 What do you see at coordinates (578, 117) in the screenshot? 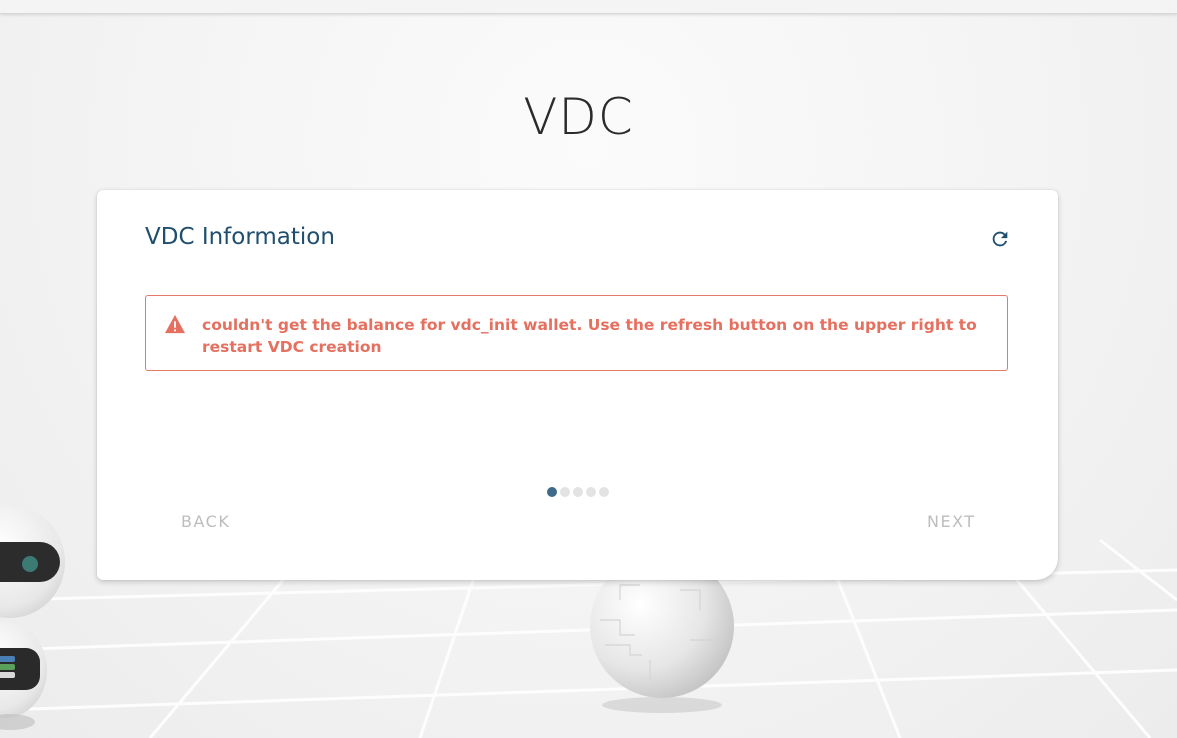
I see `page-title: VDC` at bounding box center [578, 117].